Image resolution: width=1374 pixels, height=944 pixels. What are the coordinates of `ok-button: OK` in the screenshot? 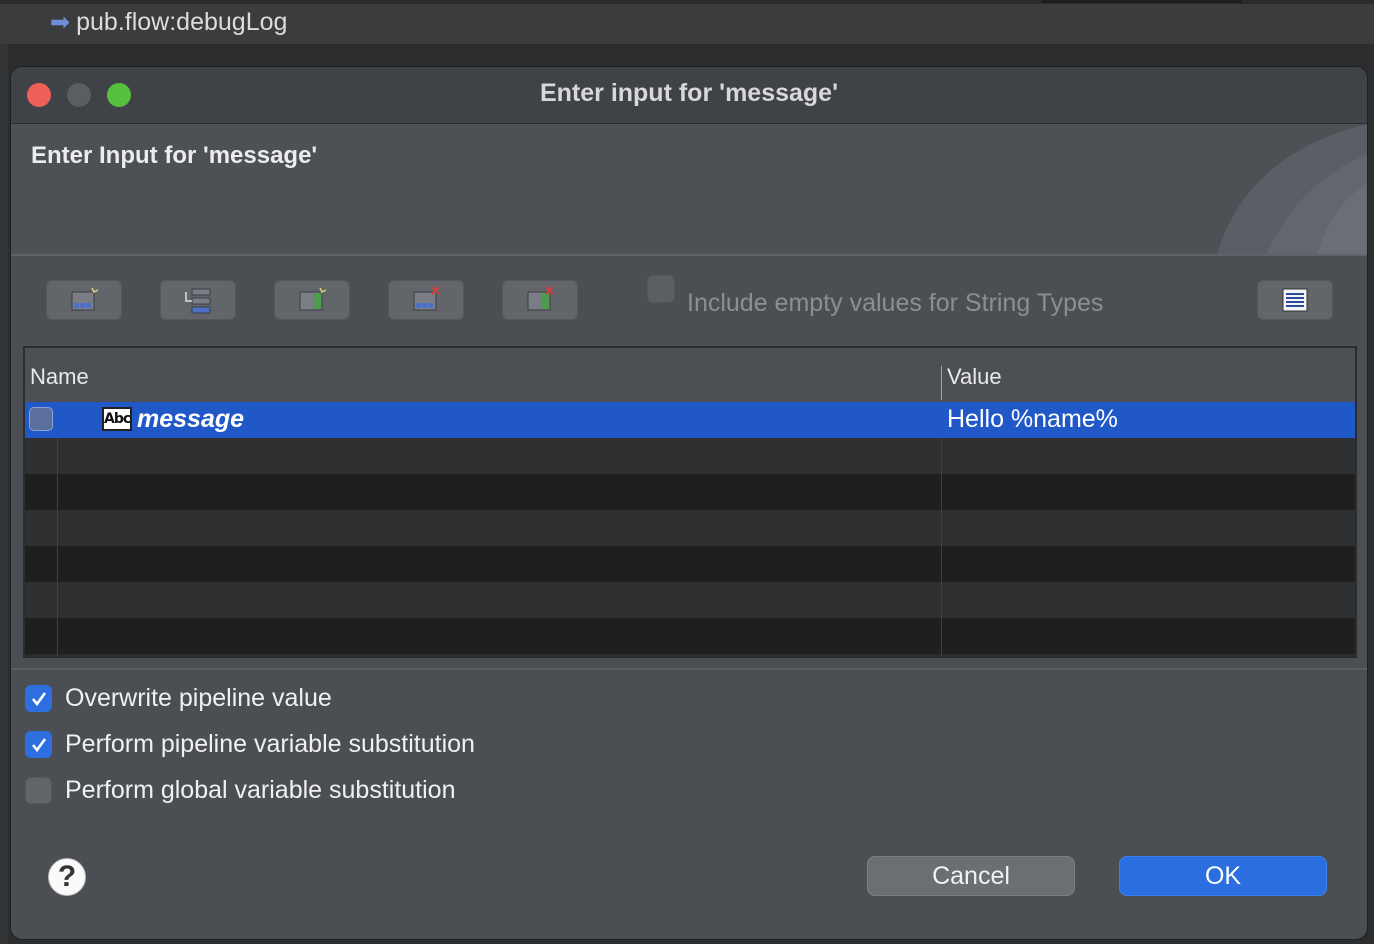 It's located at (1223, 876).